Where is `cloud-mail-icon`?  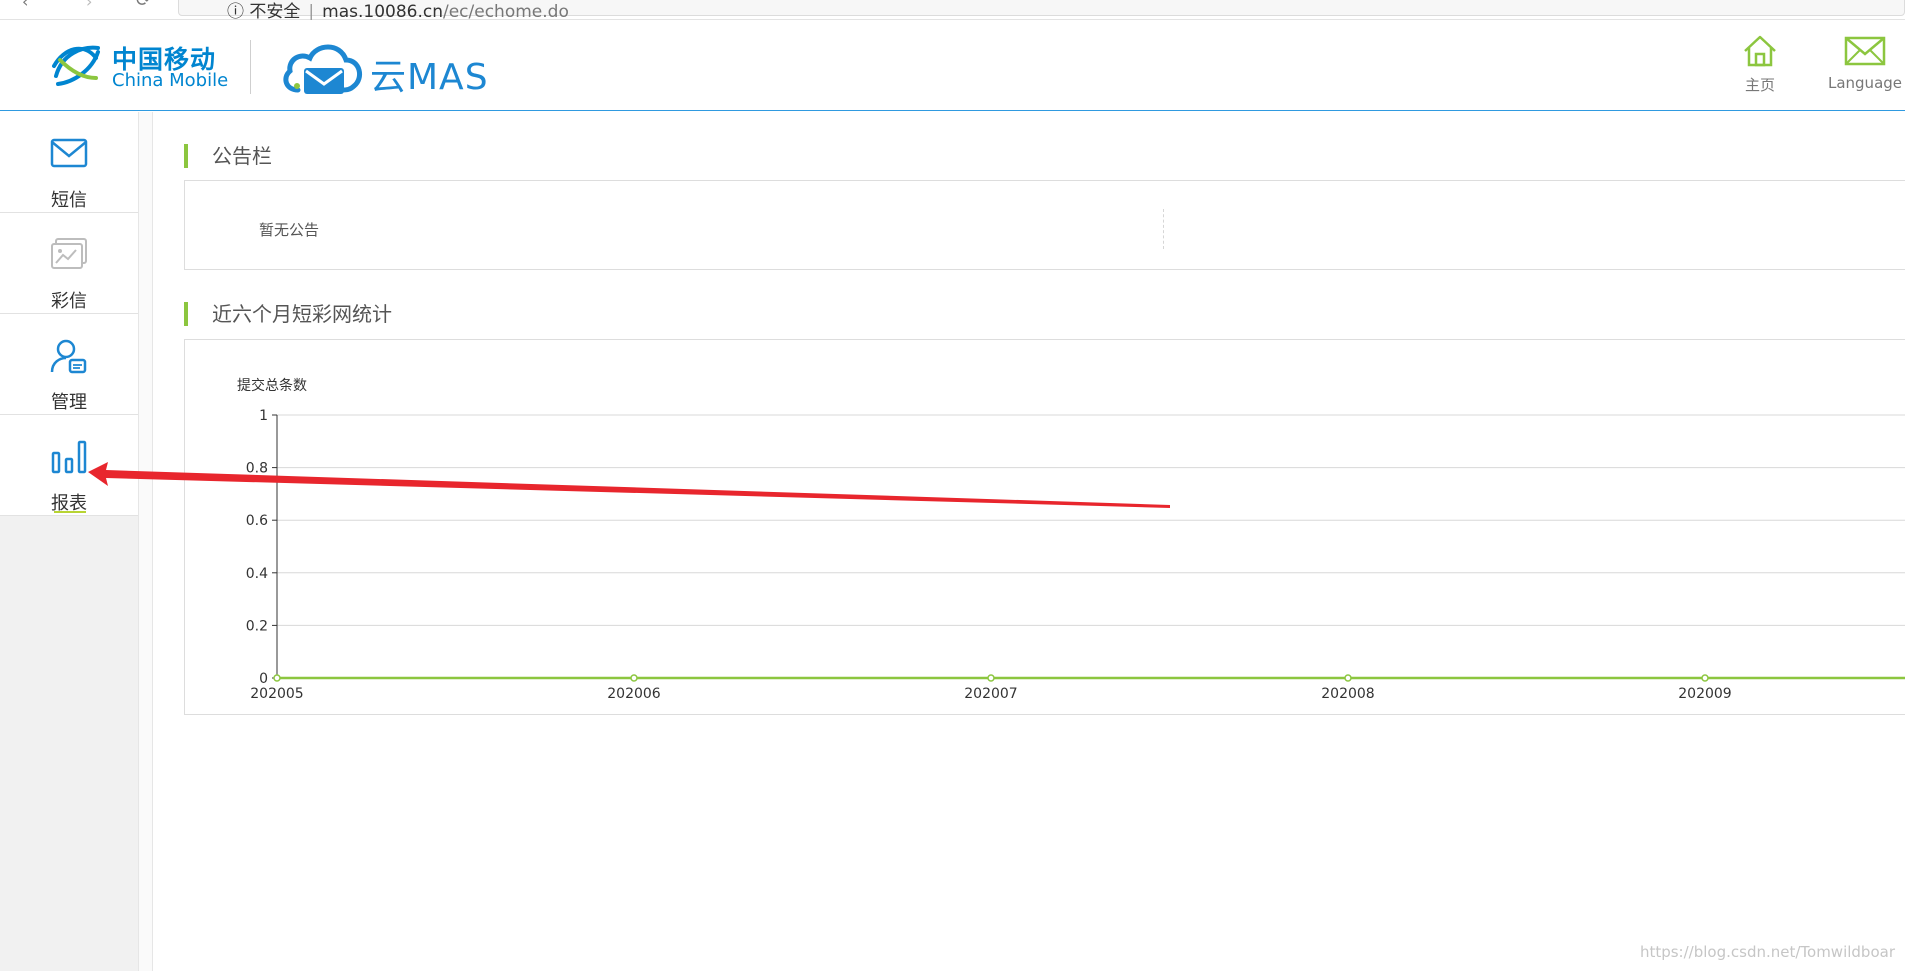
cloud-mail-icon is located at coordinates (323, 69).